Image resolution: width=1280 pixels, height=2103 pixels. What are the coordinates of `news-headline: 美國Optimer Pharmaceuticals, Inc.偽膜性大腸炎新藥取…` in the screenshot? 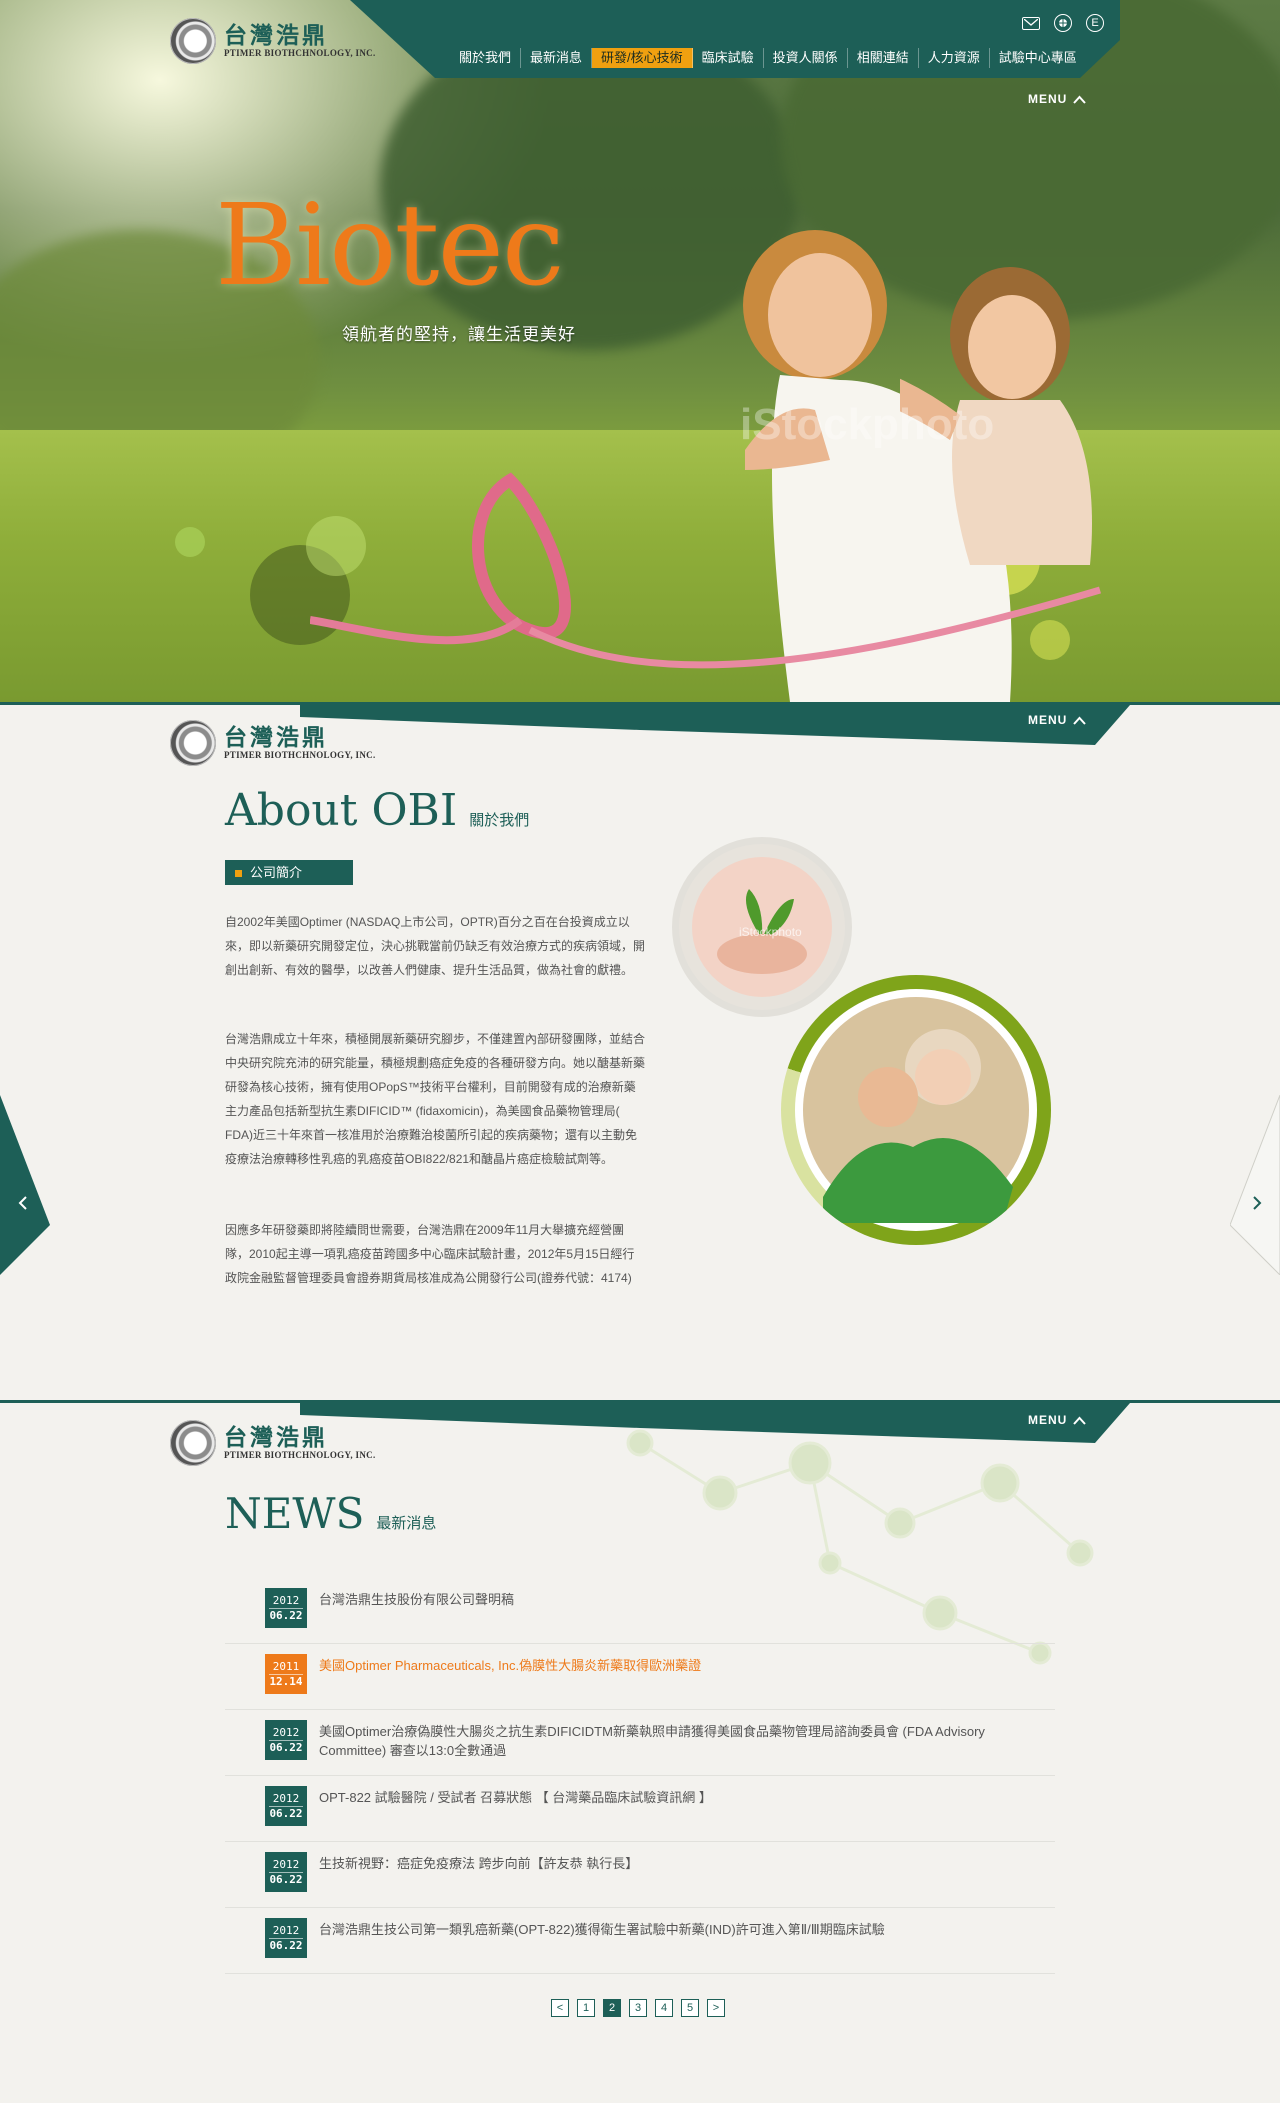 It's located at (664, 1665).